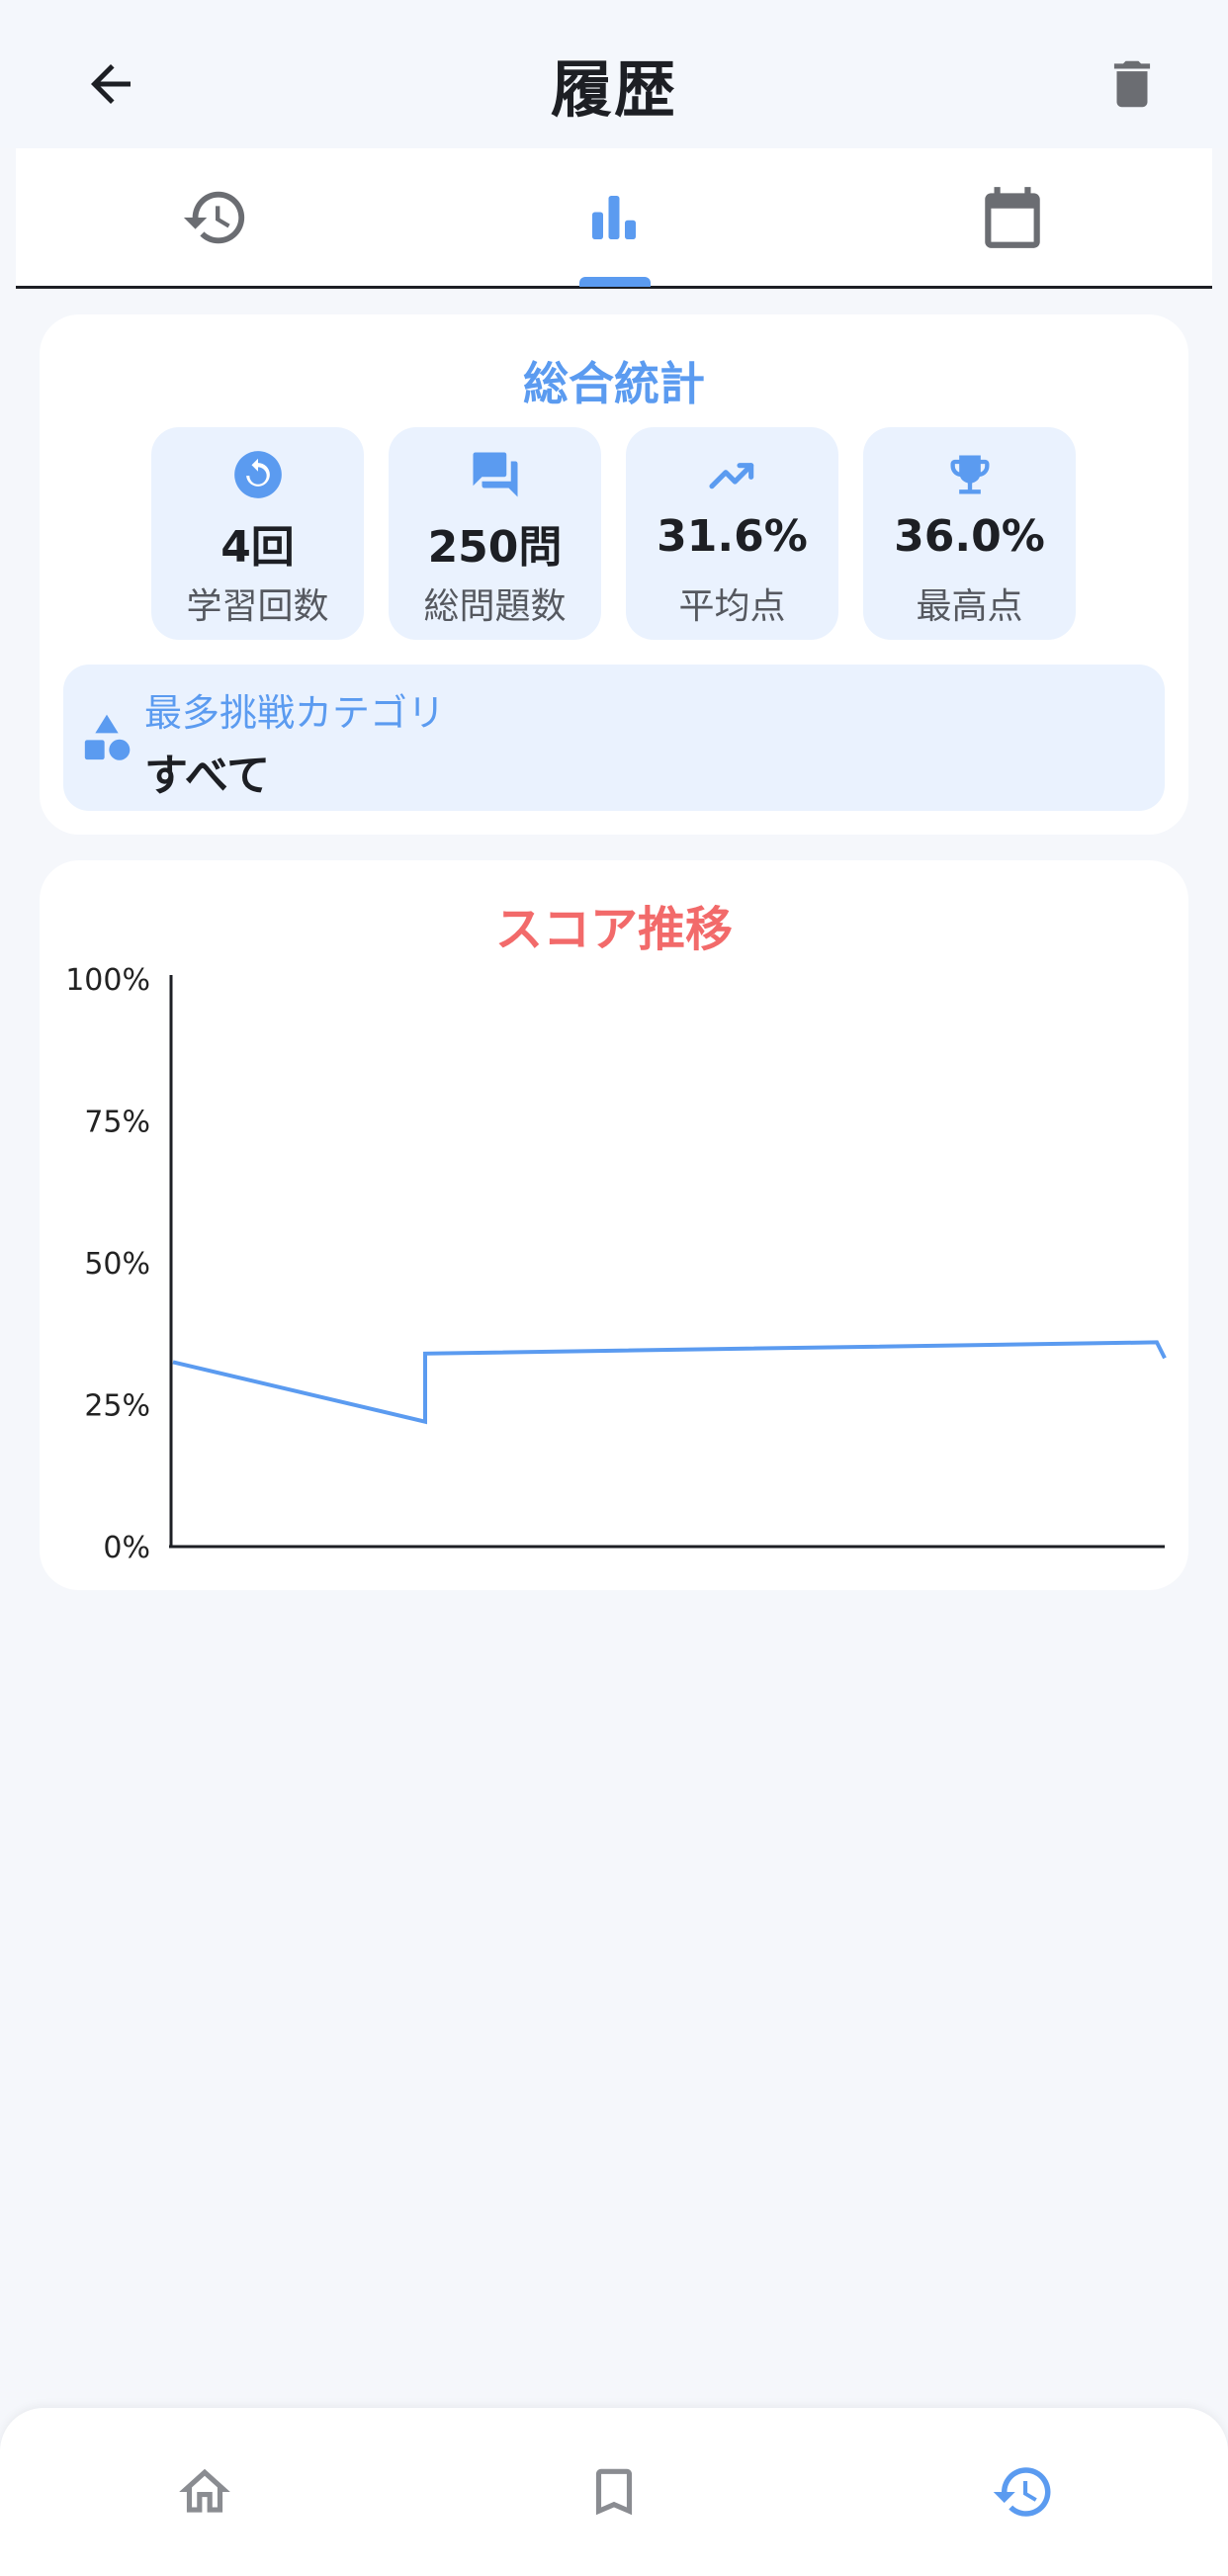 Image resolution: width=1228 pixels, height=2576 pixels. What do you see at coordinates (613, 89) in the screenshot?
I see `page-title: 履歴` at bounding box center [613, 89].